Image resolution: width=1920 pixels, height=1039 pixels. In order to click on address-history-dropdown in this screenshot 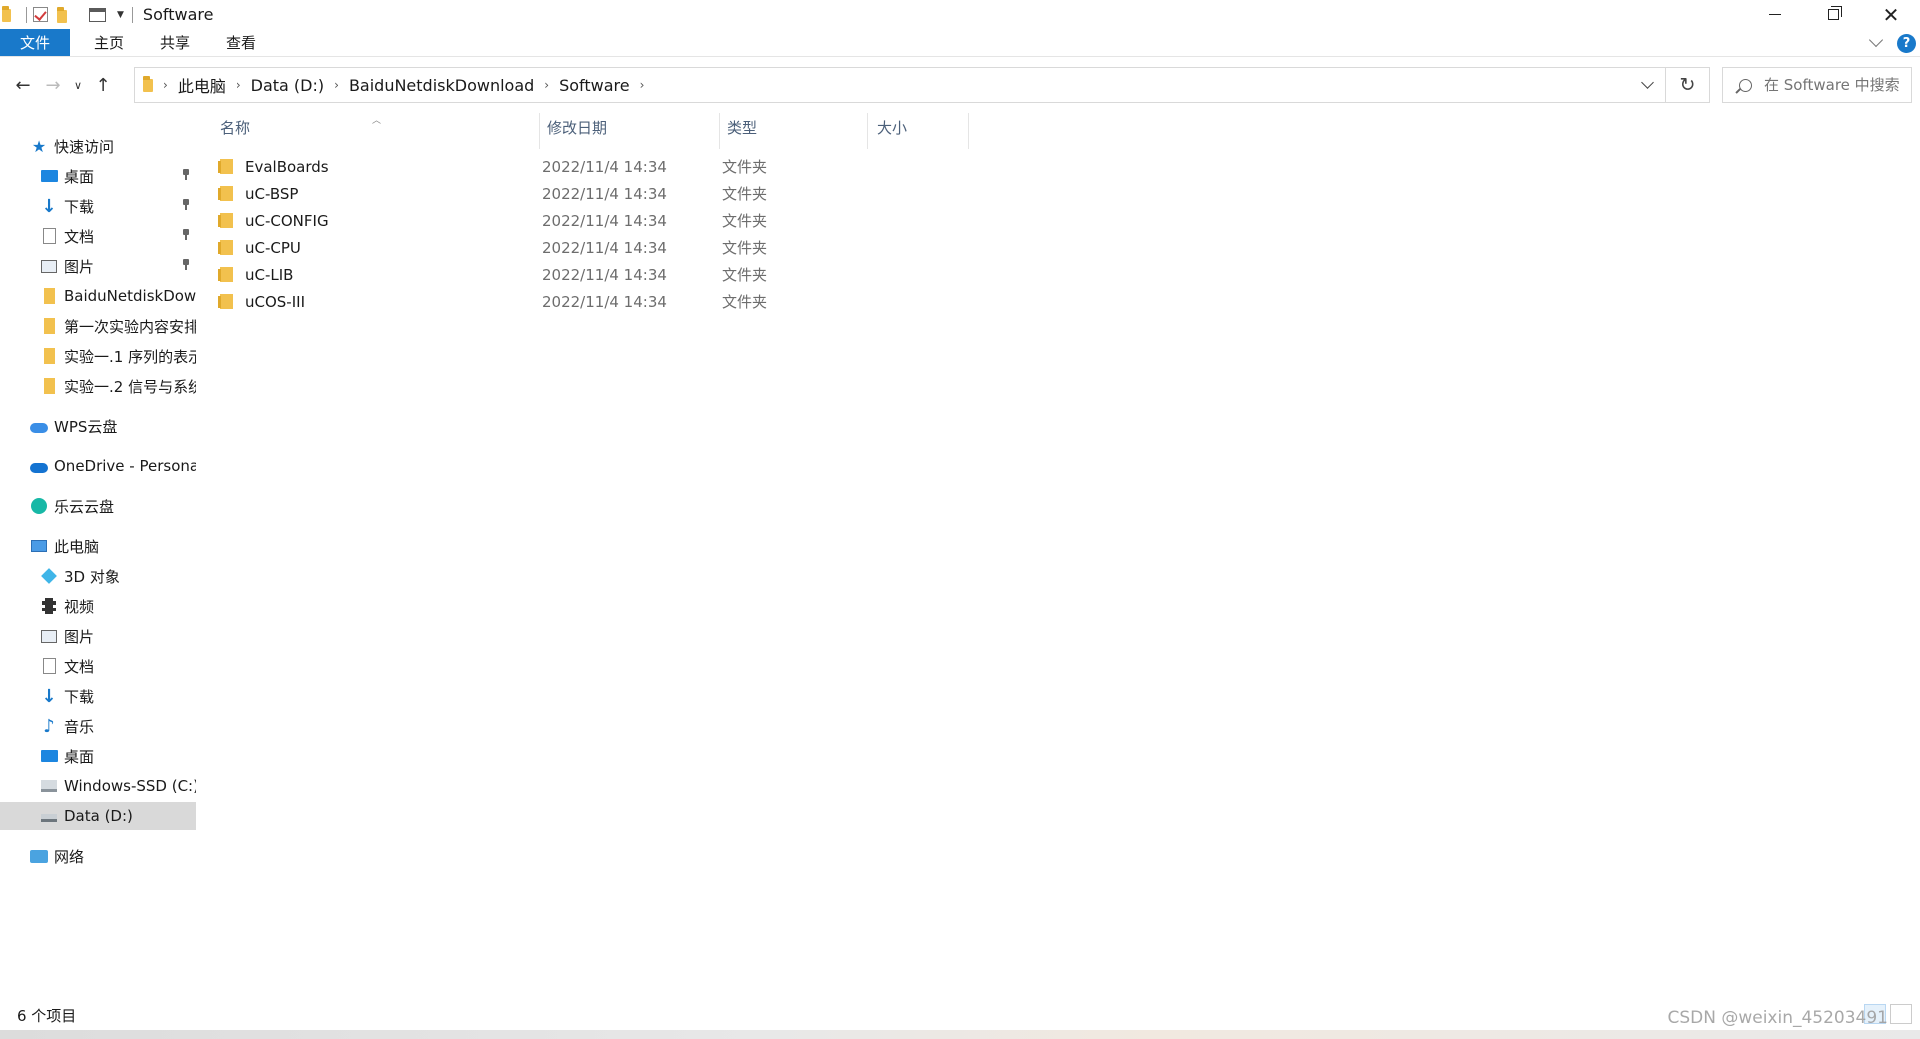, I will do `click(1647, 85)`.